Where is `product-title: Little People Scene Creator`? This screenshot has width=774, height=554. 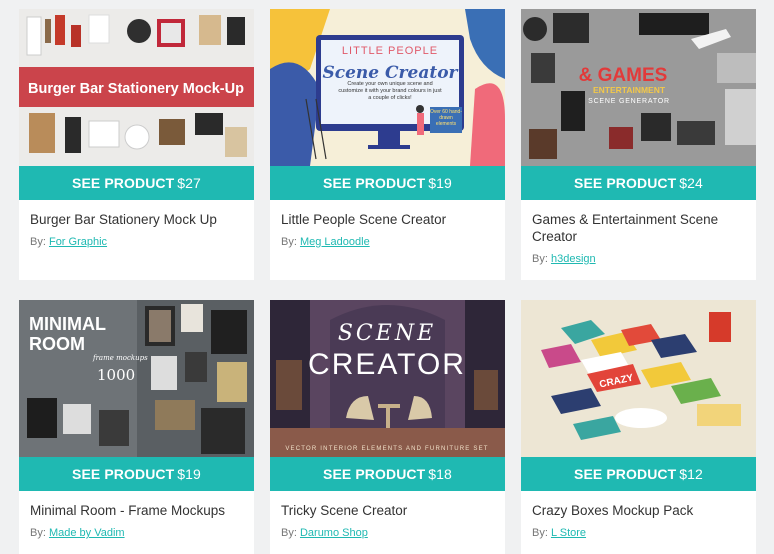 product-title: Little People Scene Creator is located at coordinates (387, 219).